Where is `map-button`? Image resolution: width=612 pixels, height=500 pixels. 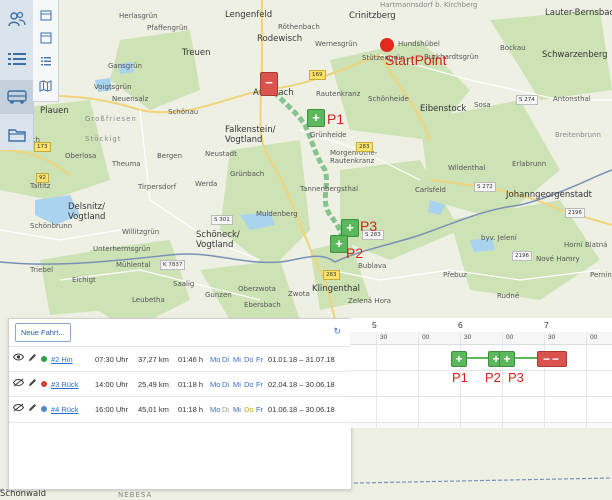
map-button is located at coordinates (45, 85).